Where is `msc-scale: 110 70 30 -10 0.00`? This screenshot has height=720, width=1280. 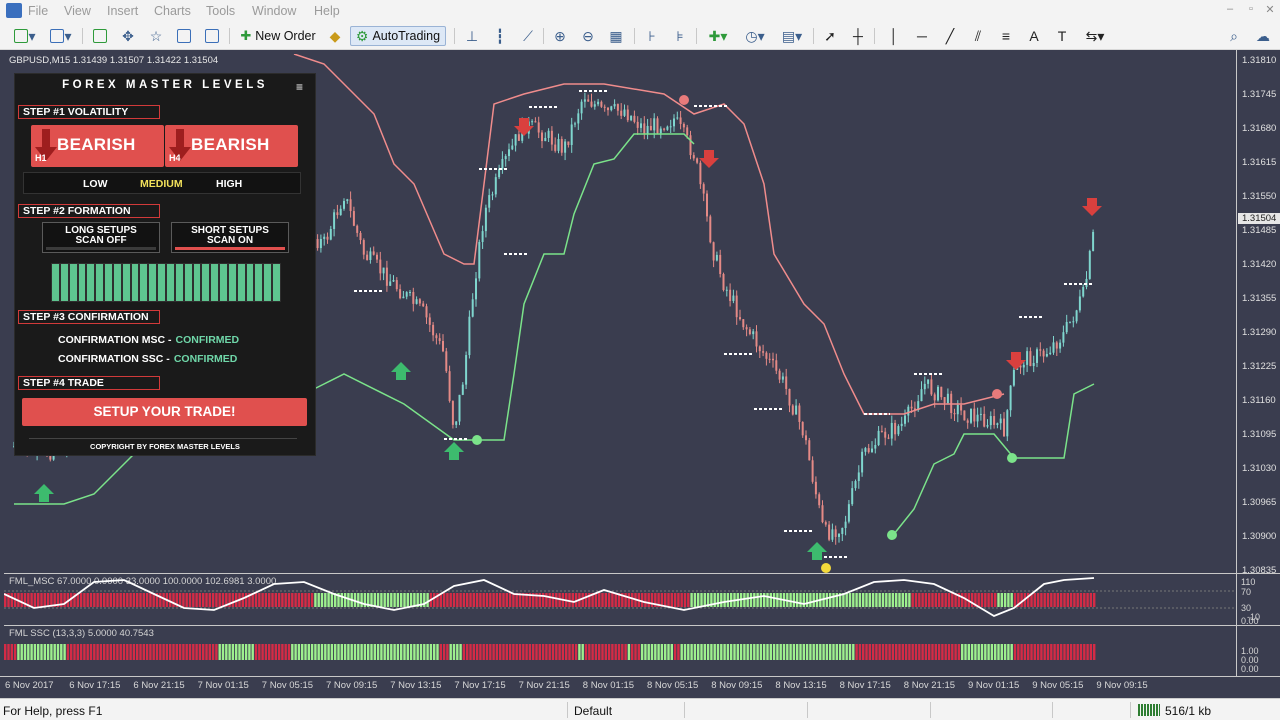 msc-scale: 110 70 30 -10 0.00 is located at coordinates (1258, 599).